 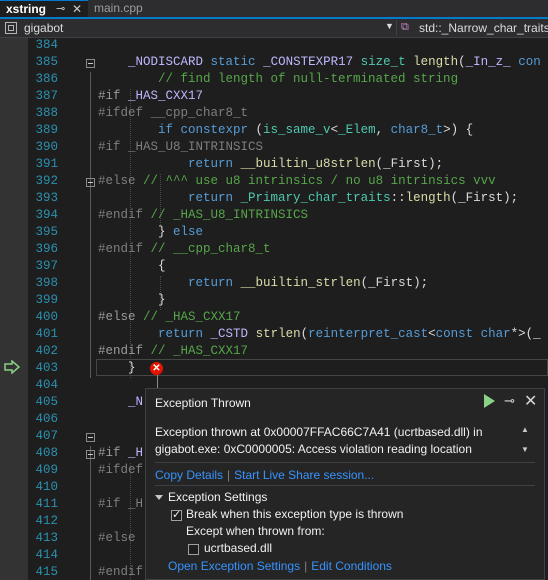 I want to click on line-number: 391, so click(x=46, y=164).